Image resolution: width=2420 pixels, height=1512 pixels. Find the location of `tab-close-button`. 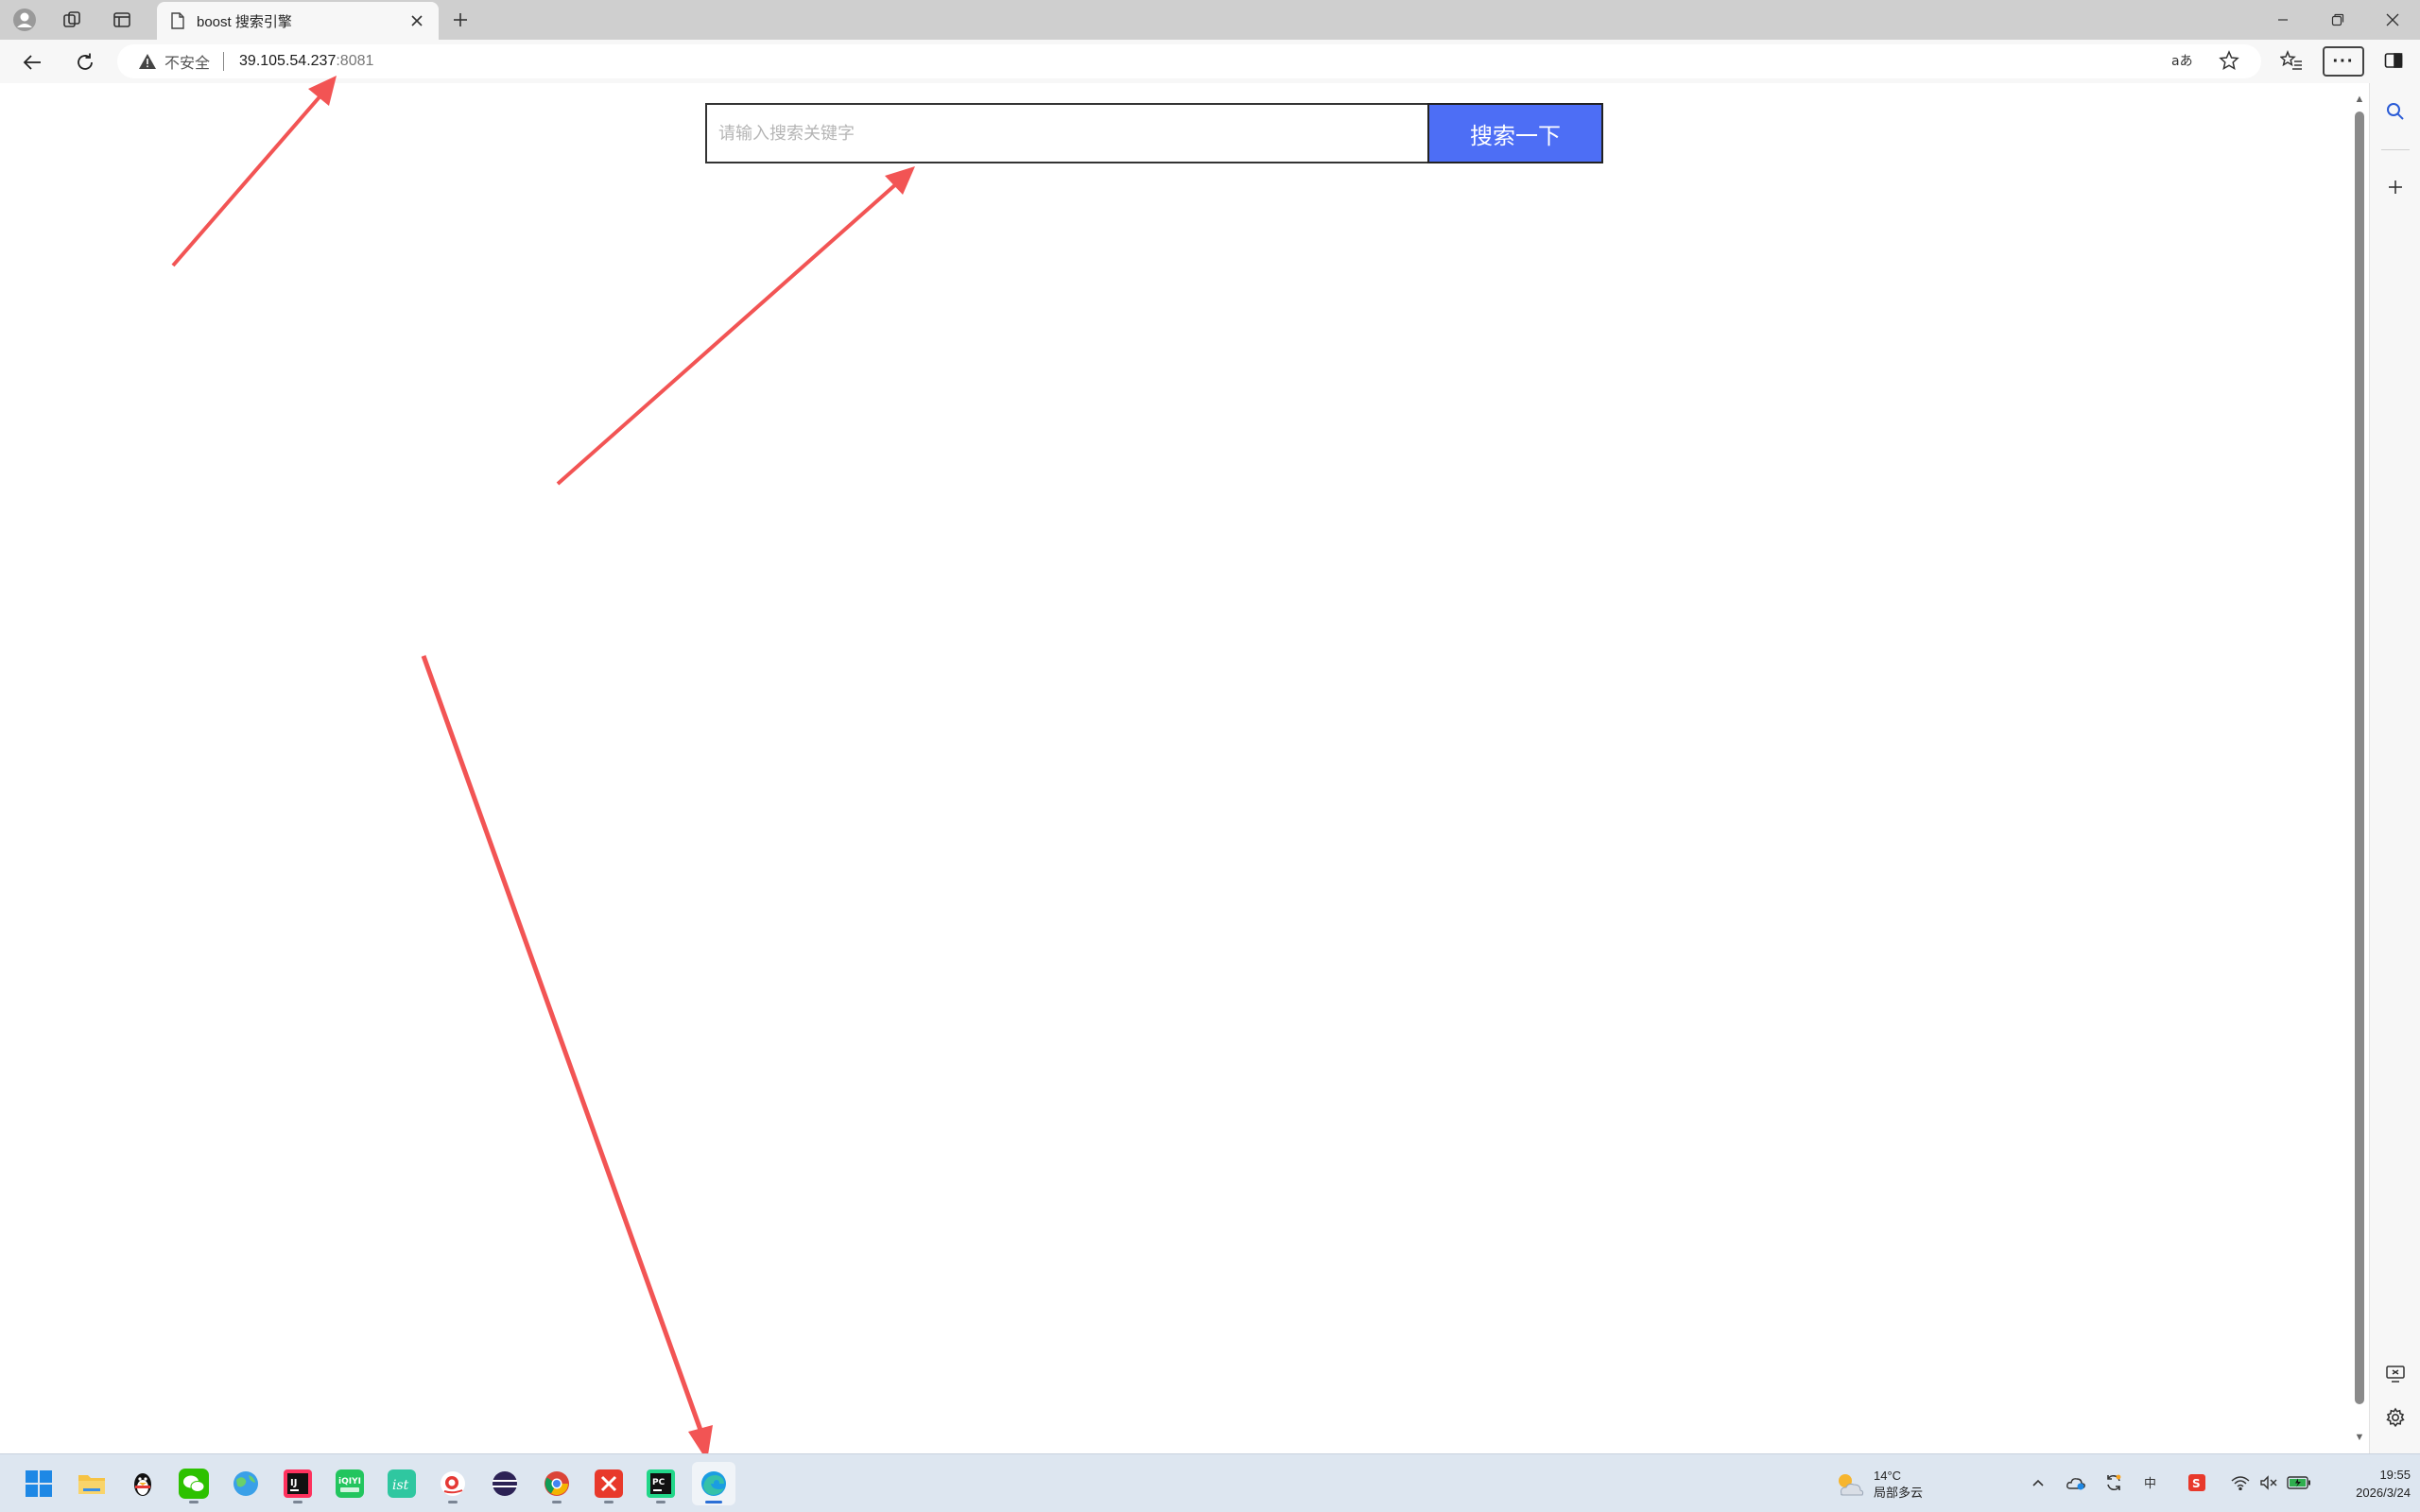

tab-close-button is located at coordinates (416, 20).